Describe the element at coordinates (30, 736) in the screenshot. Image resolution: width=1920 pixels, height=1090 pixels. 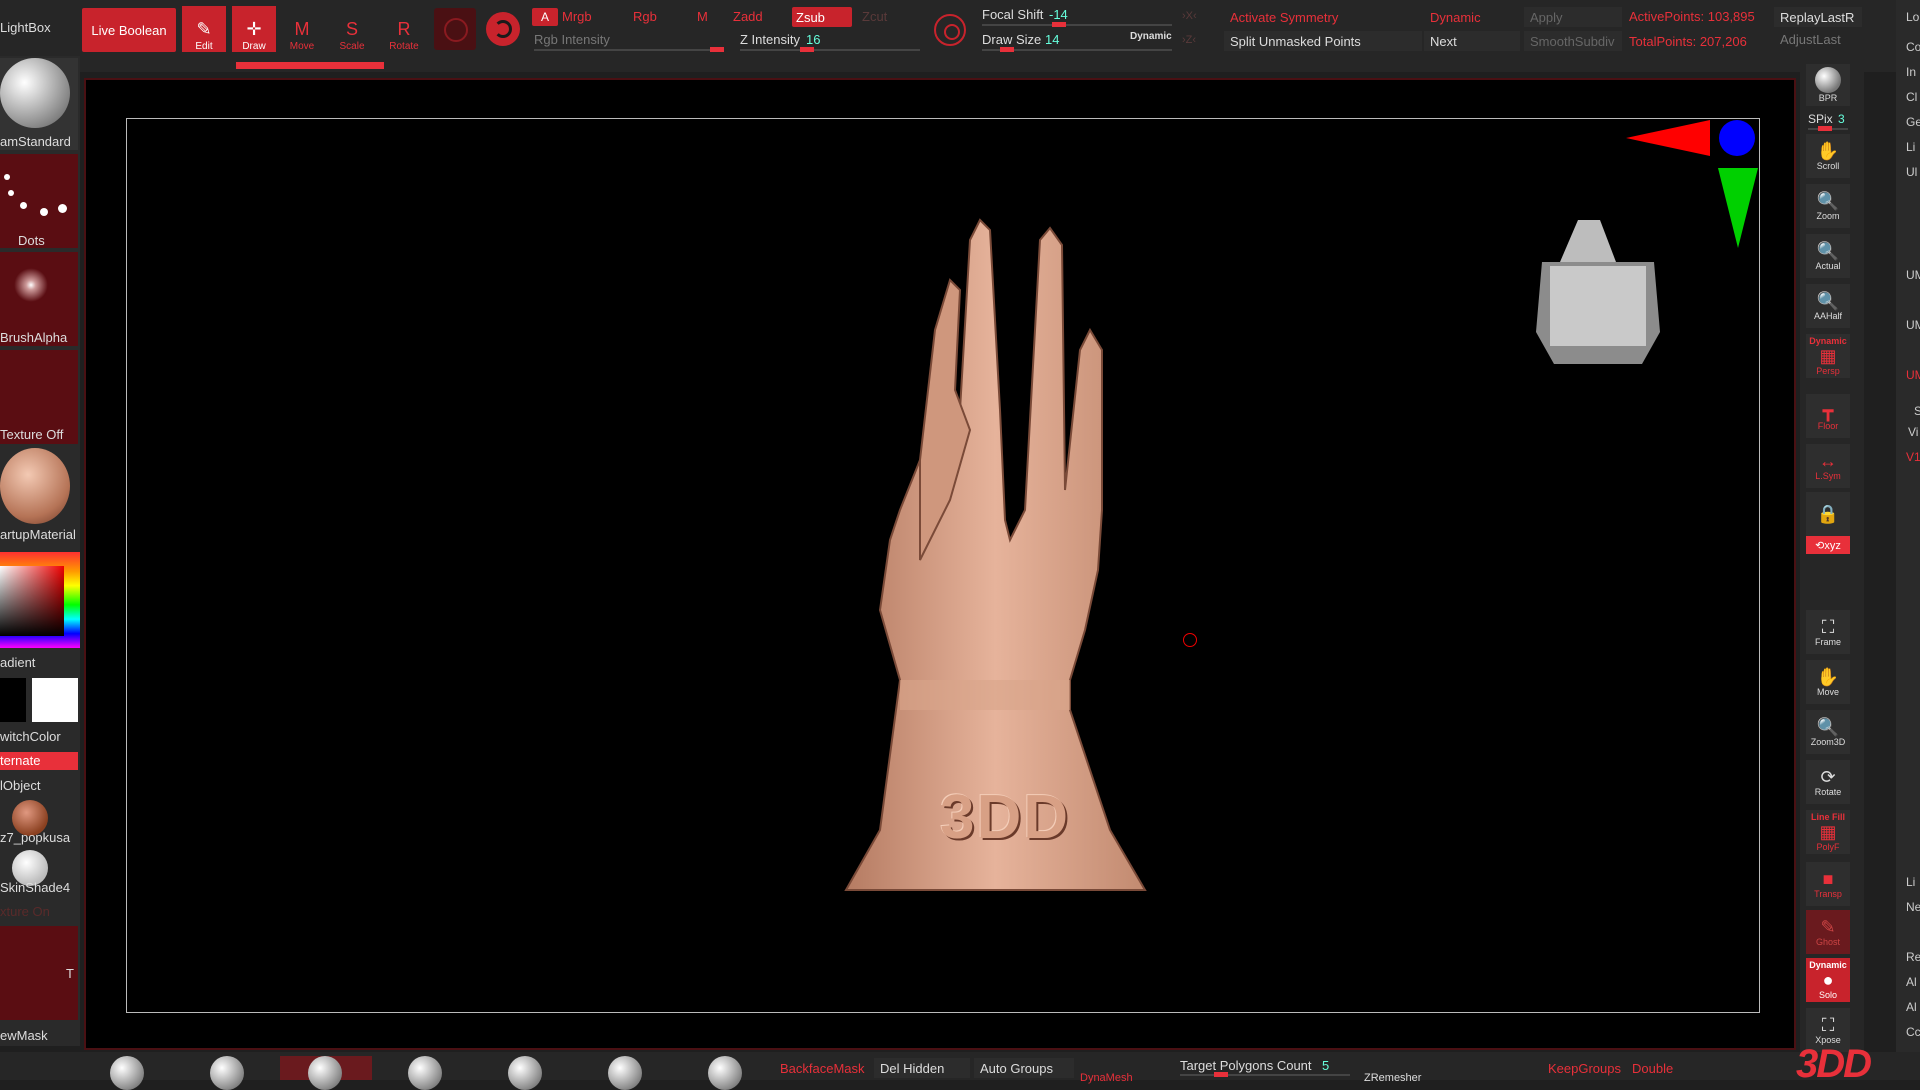
I see `switch-color-button: witchColor` at that location.